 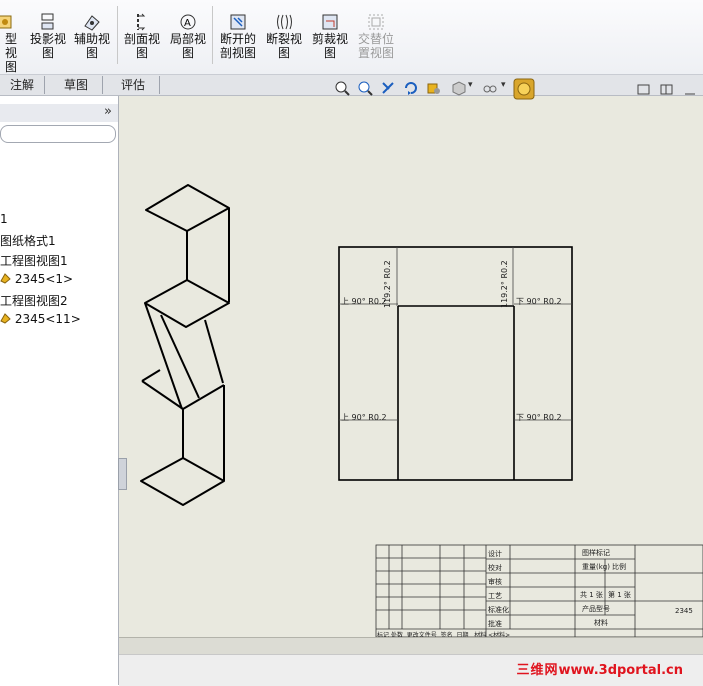 I want to click on tb-check-label: 校对, so click(x=495, y=568).